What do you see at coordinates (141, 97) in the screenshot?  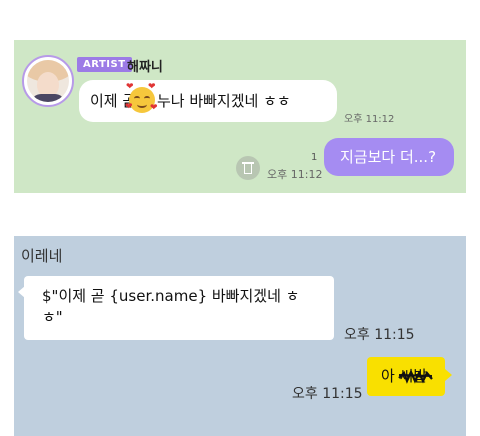 I see `heart-eyes-emoji-icon: ❤ ❤ ❤ ❤` at bounding box center [141, 97].